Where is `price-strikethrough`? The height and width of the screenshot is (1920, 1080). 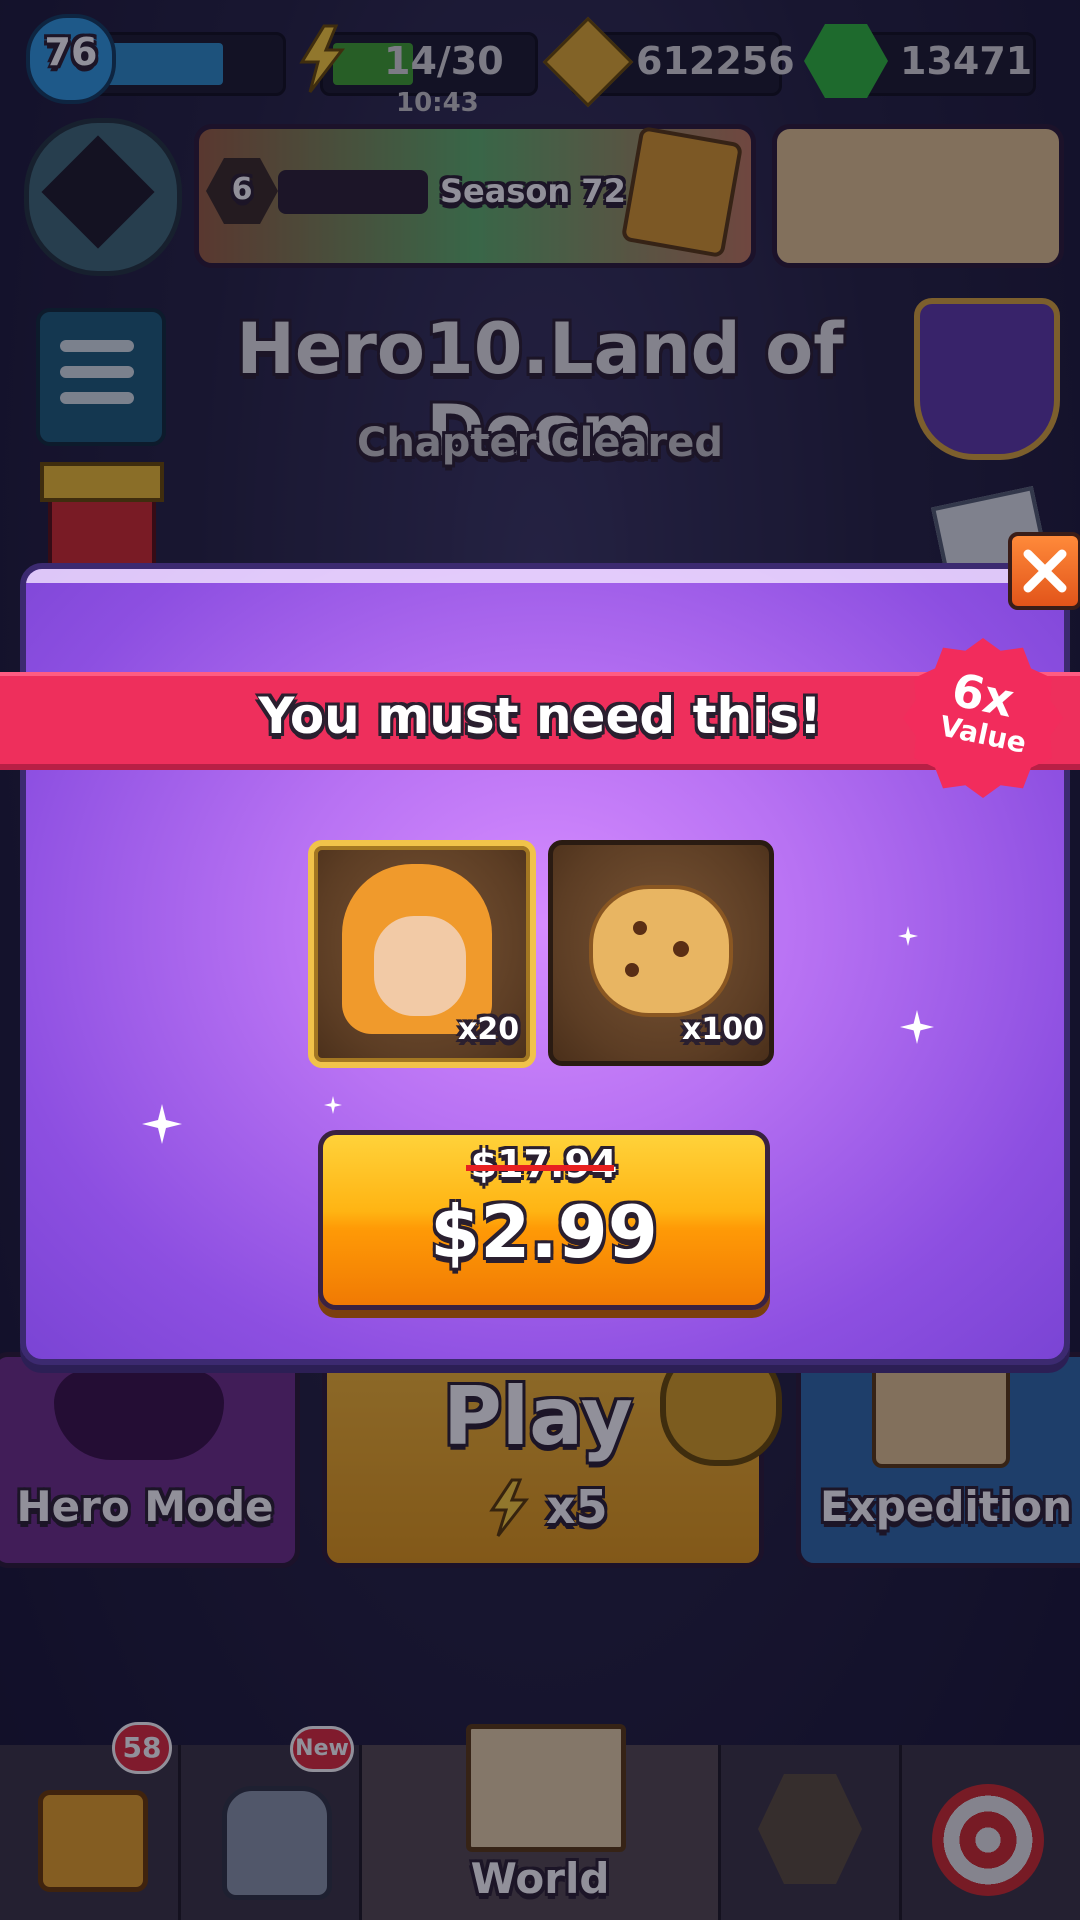 price-strikethrough is located at coordinates (540, 1168).